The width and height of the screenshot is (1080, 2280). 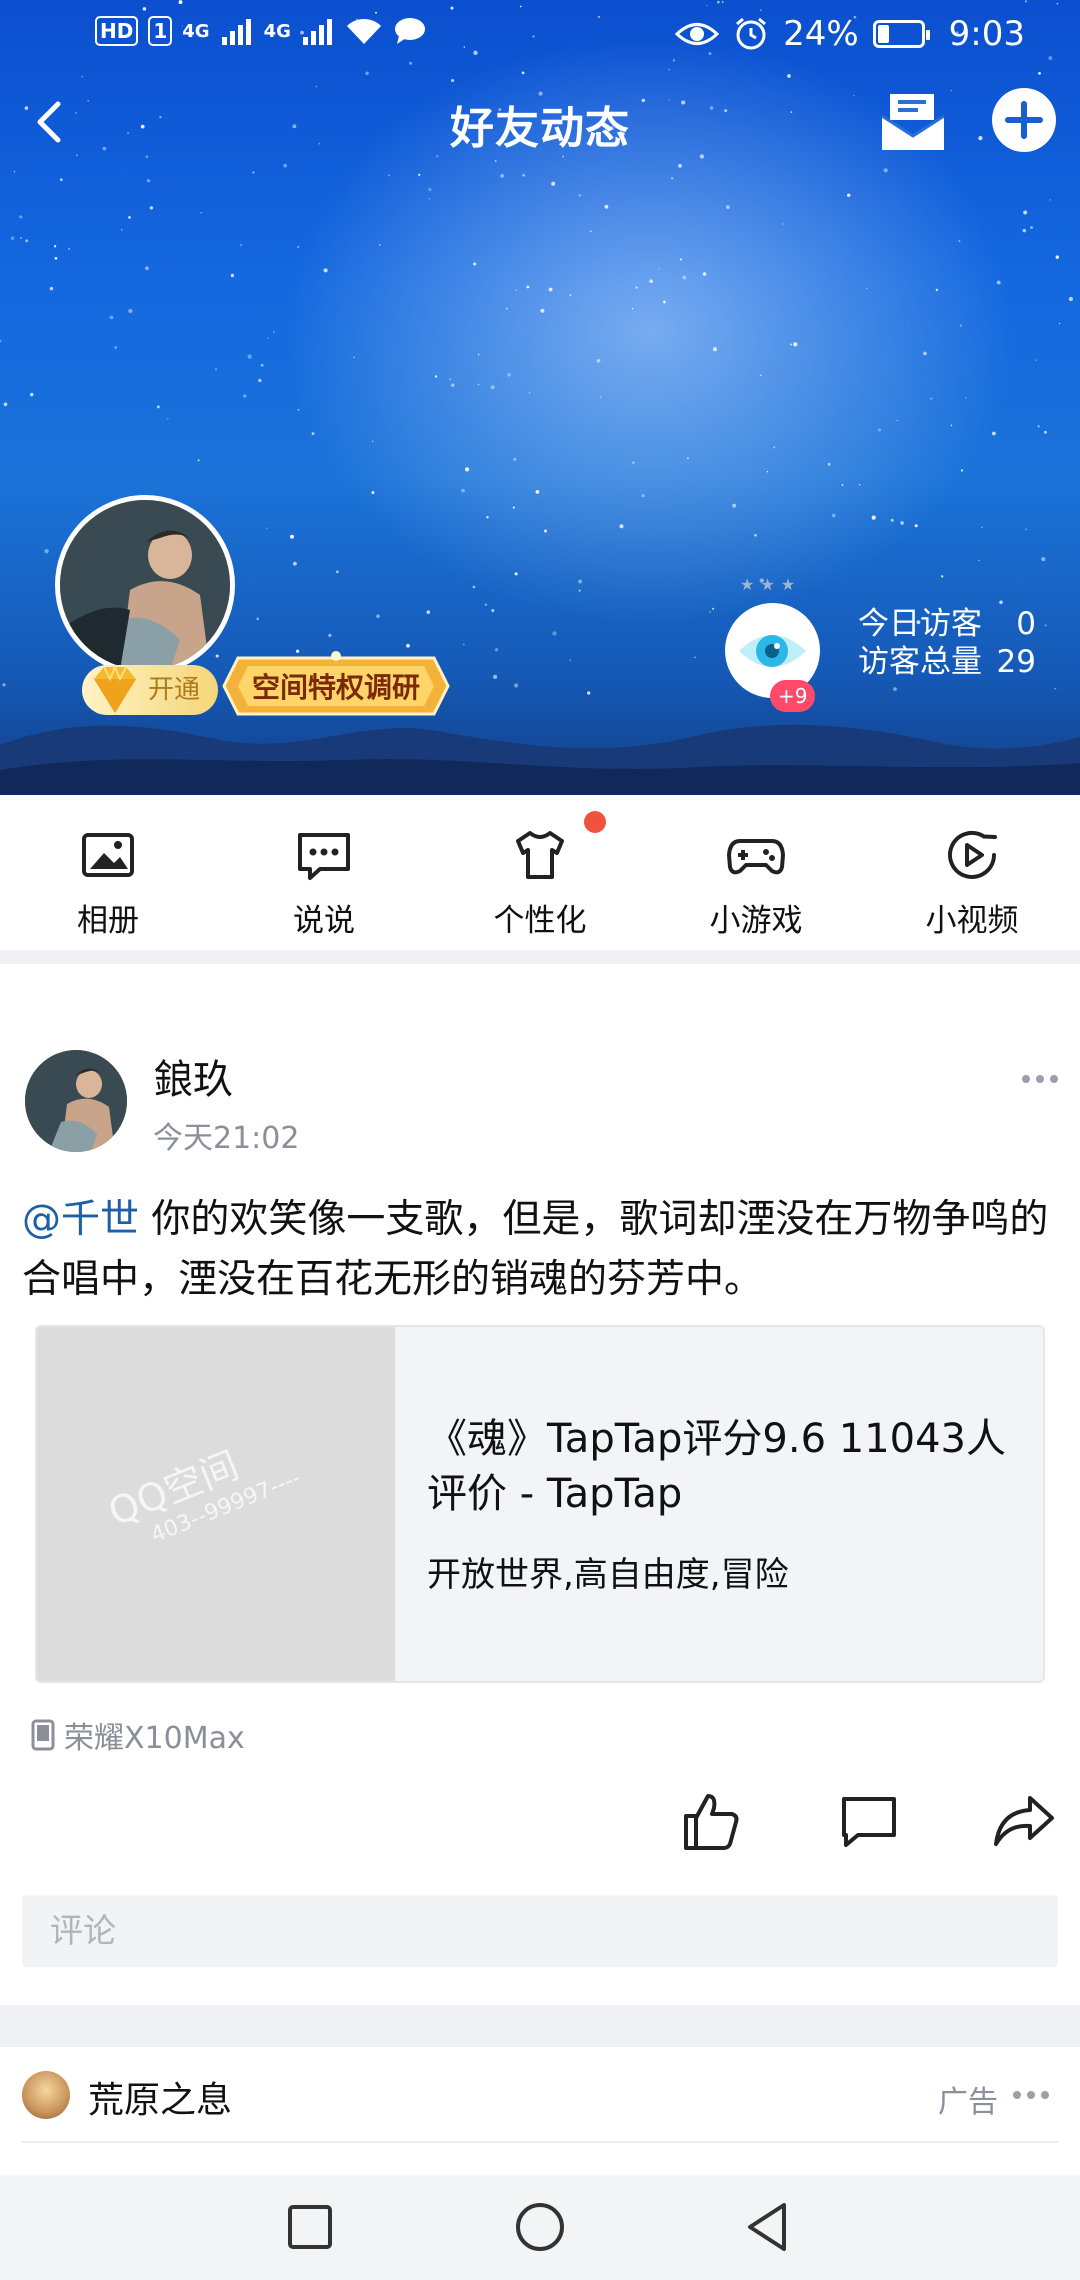 I want to click on shortcut-album: 相册, so click(x=108, y=872).